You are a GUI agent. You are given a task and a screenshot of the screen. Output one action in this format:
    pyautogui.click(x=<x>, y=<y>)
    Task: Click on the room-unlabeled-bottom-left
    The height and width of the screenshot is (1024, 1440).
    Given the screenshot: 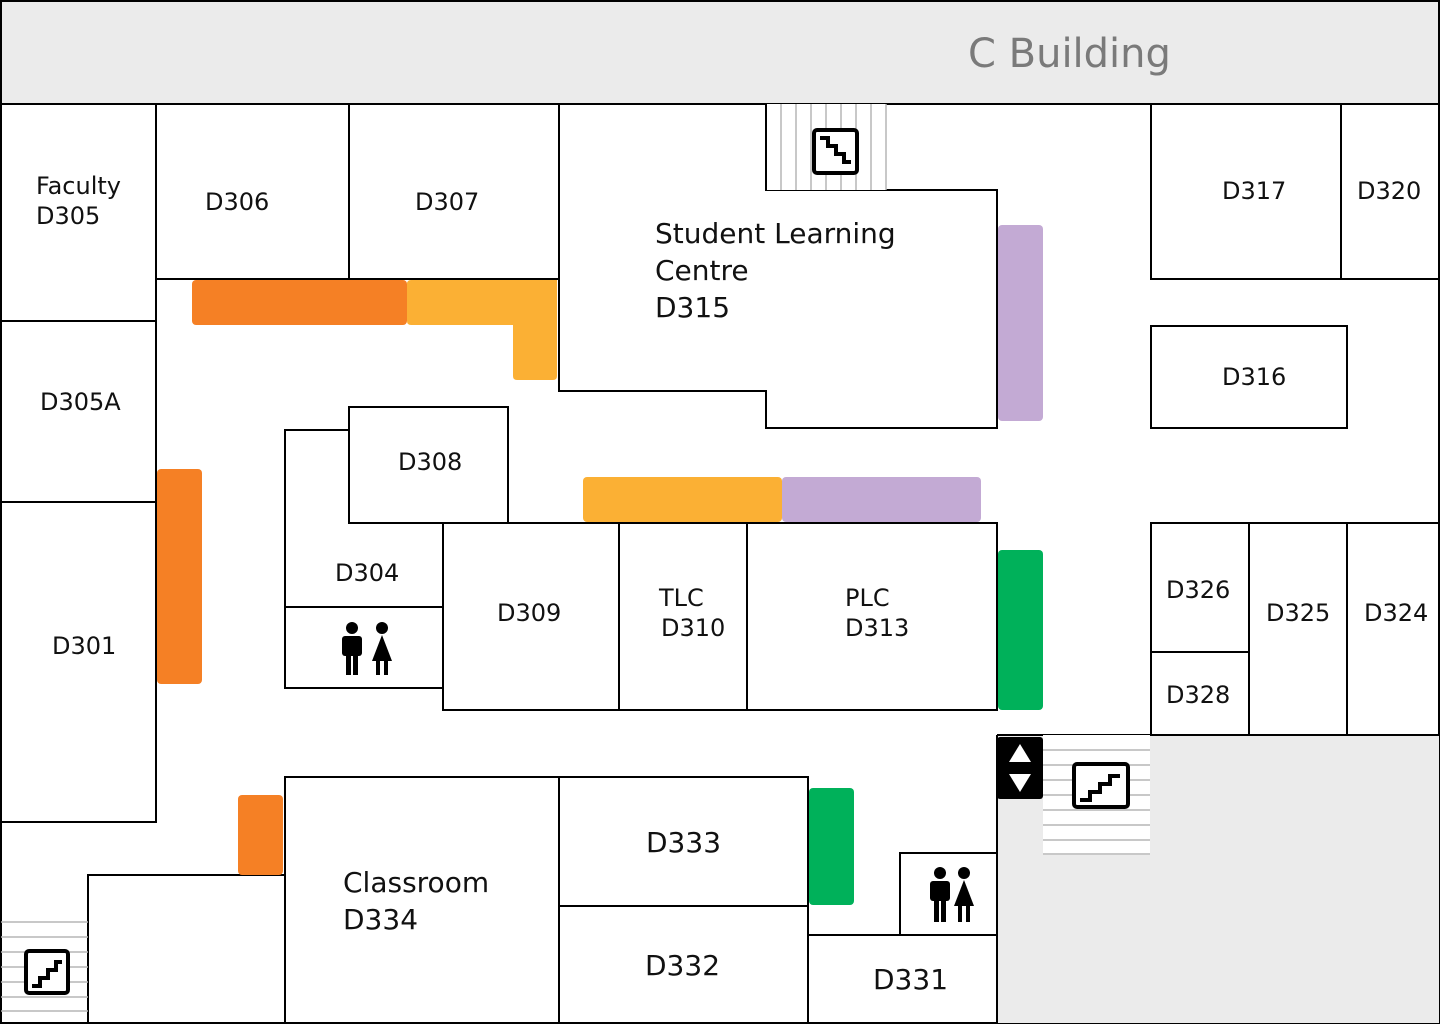 What is the action you would take?
    pyautogui.click(x=186, y=949)
    